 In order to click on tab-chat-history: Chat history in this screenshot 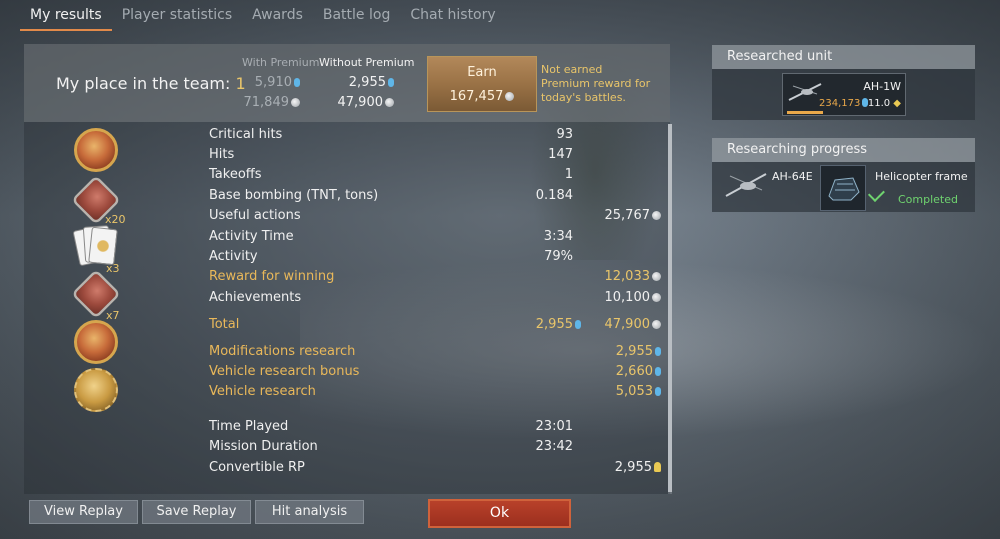, I will do `click(452, 15)`.